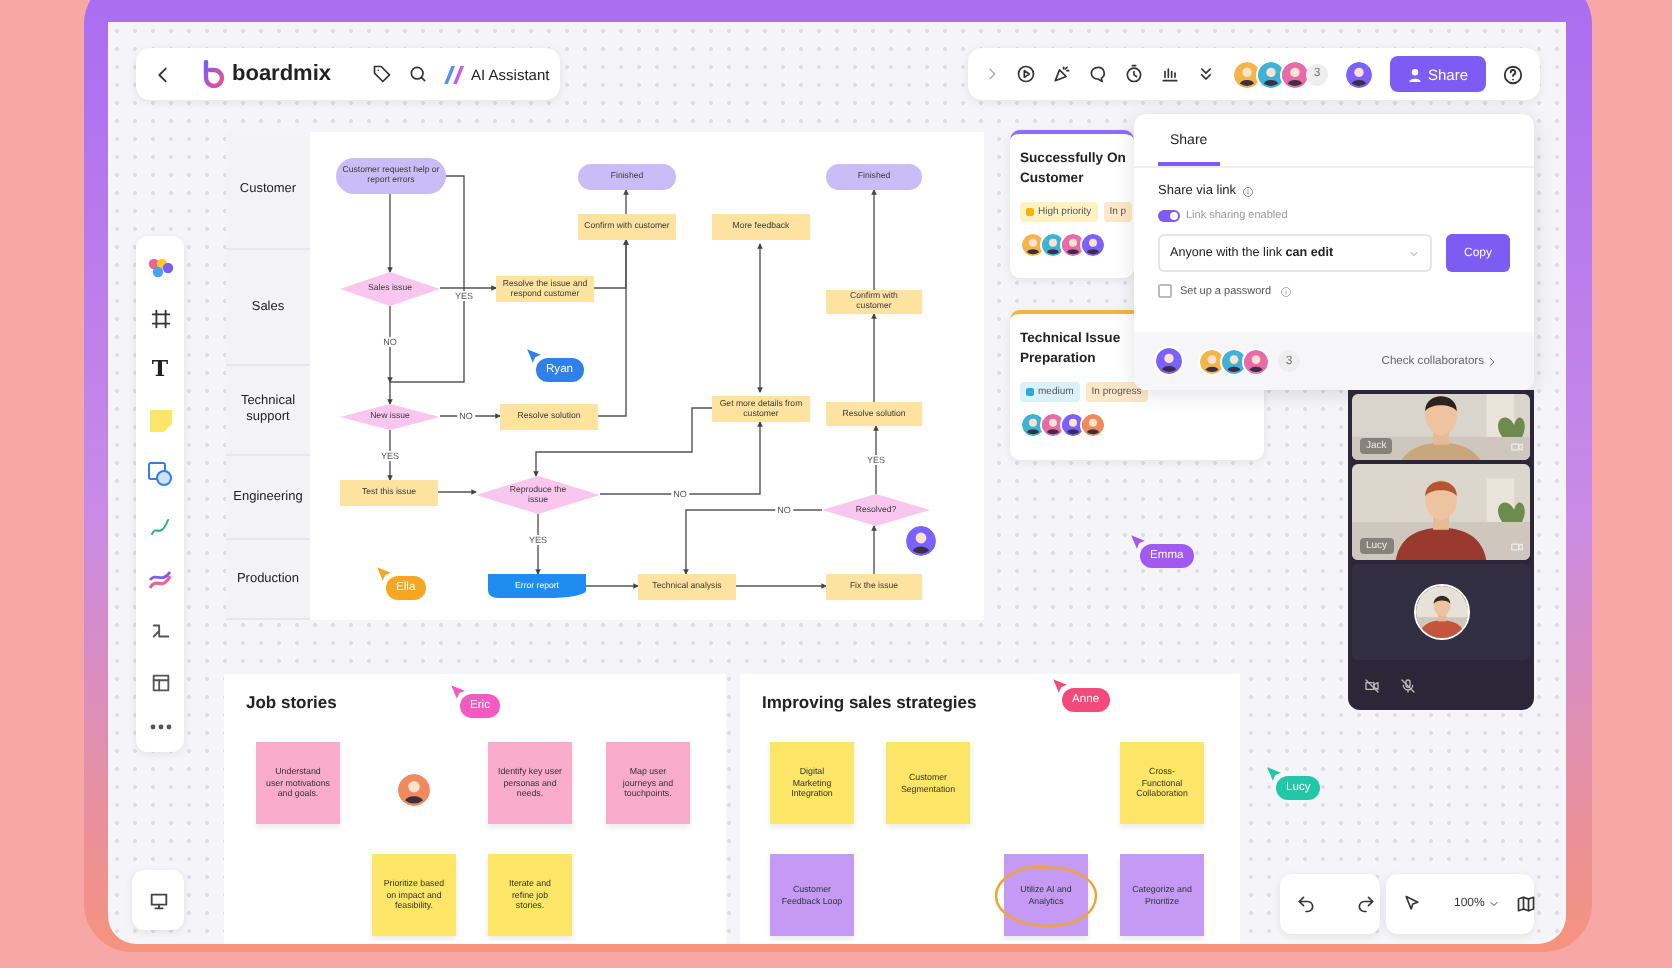  What do you see at coordinates (160, 369) in the screenshot?
I see `text-tool: T` at bounding box center [160, 369].